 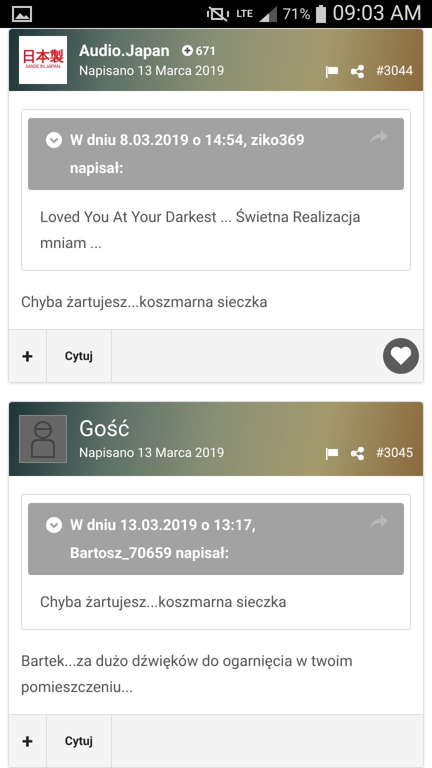 What do you see at coordinates (296, 14) in the screenshot?
I see `battery-percent: 71%` at bounding box center [296, 14].